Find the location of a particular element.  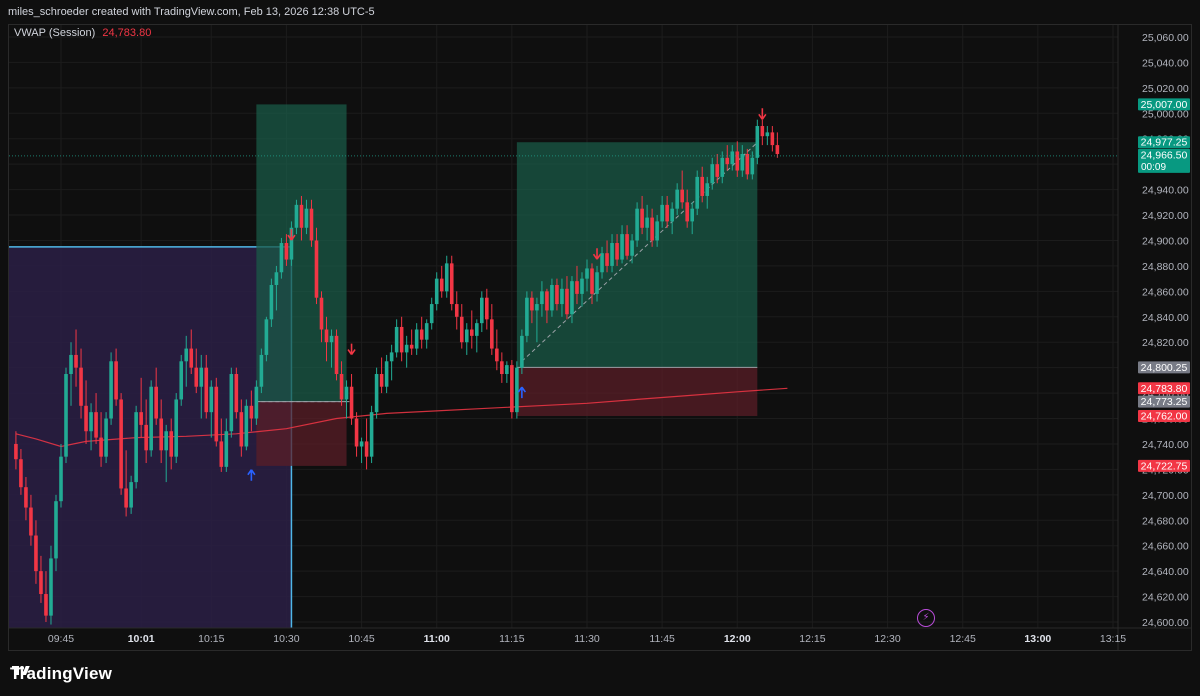

price-tick-label: 25,040.00 is located at coordinates (1165, 63).